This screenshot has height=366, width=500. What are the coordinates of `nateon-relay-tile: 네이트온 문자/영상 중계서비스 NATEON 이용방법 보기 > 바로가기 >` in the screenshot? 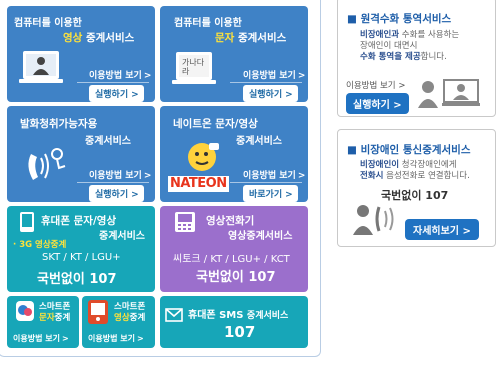 It's located at (234, 154).